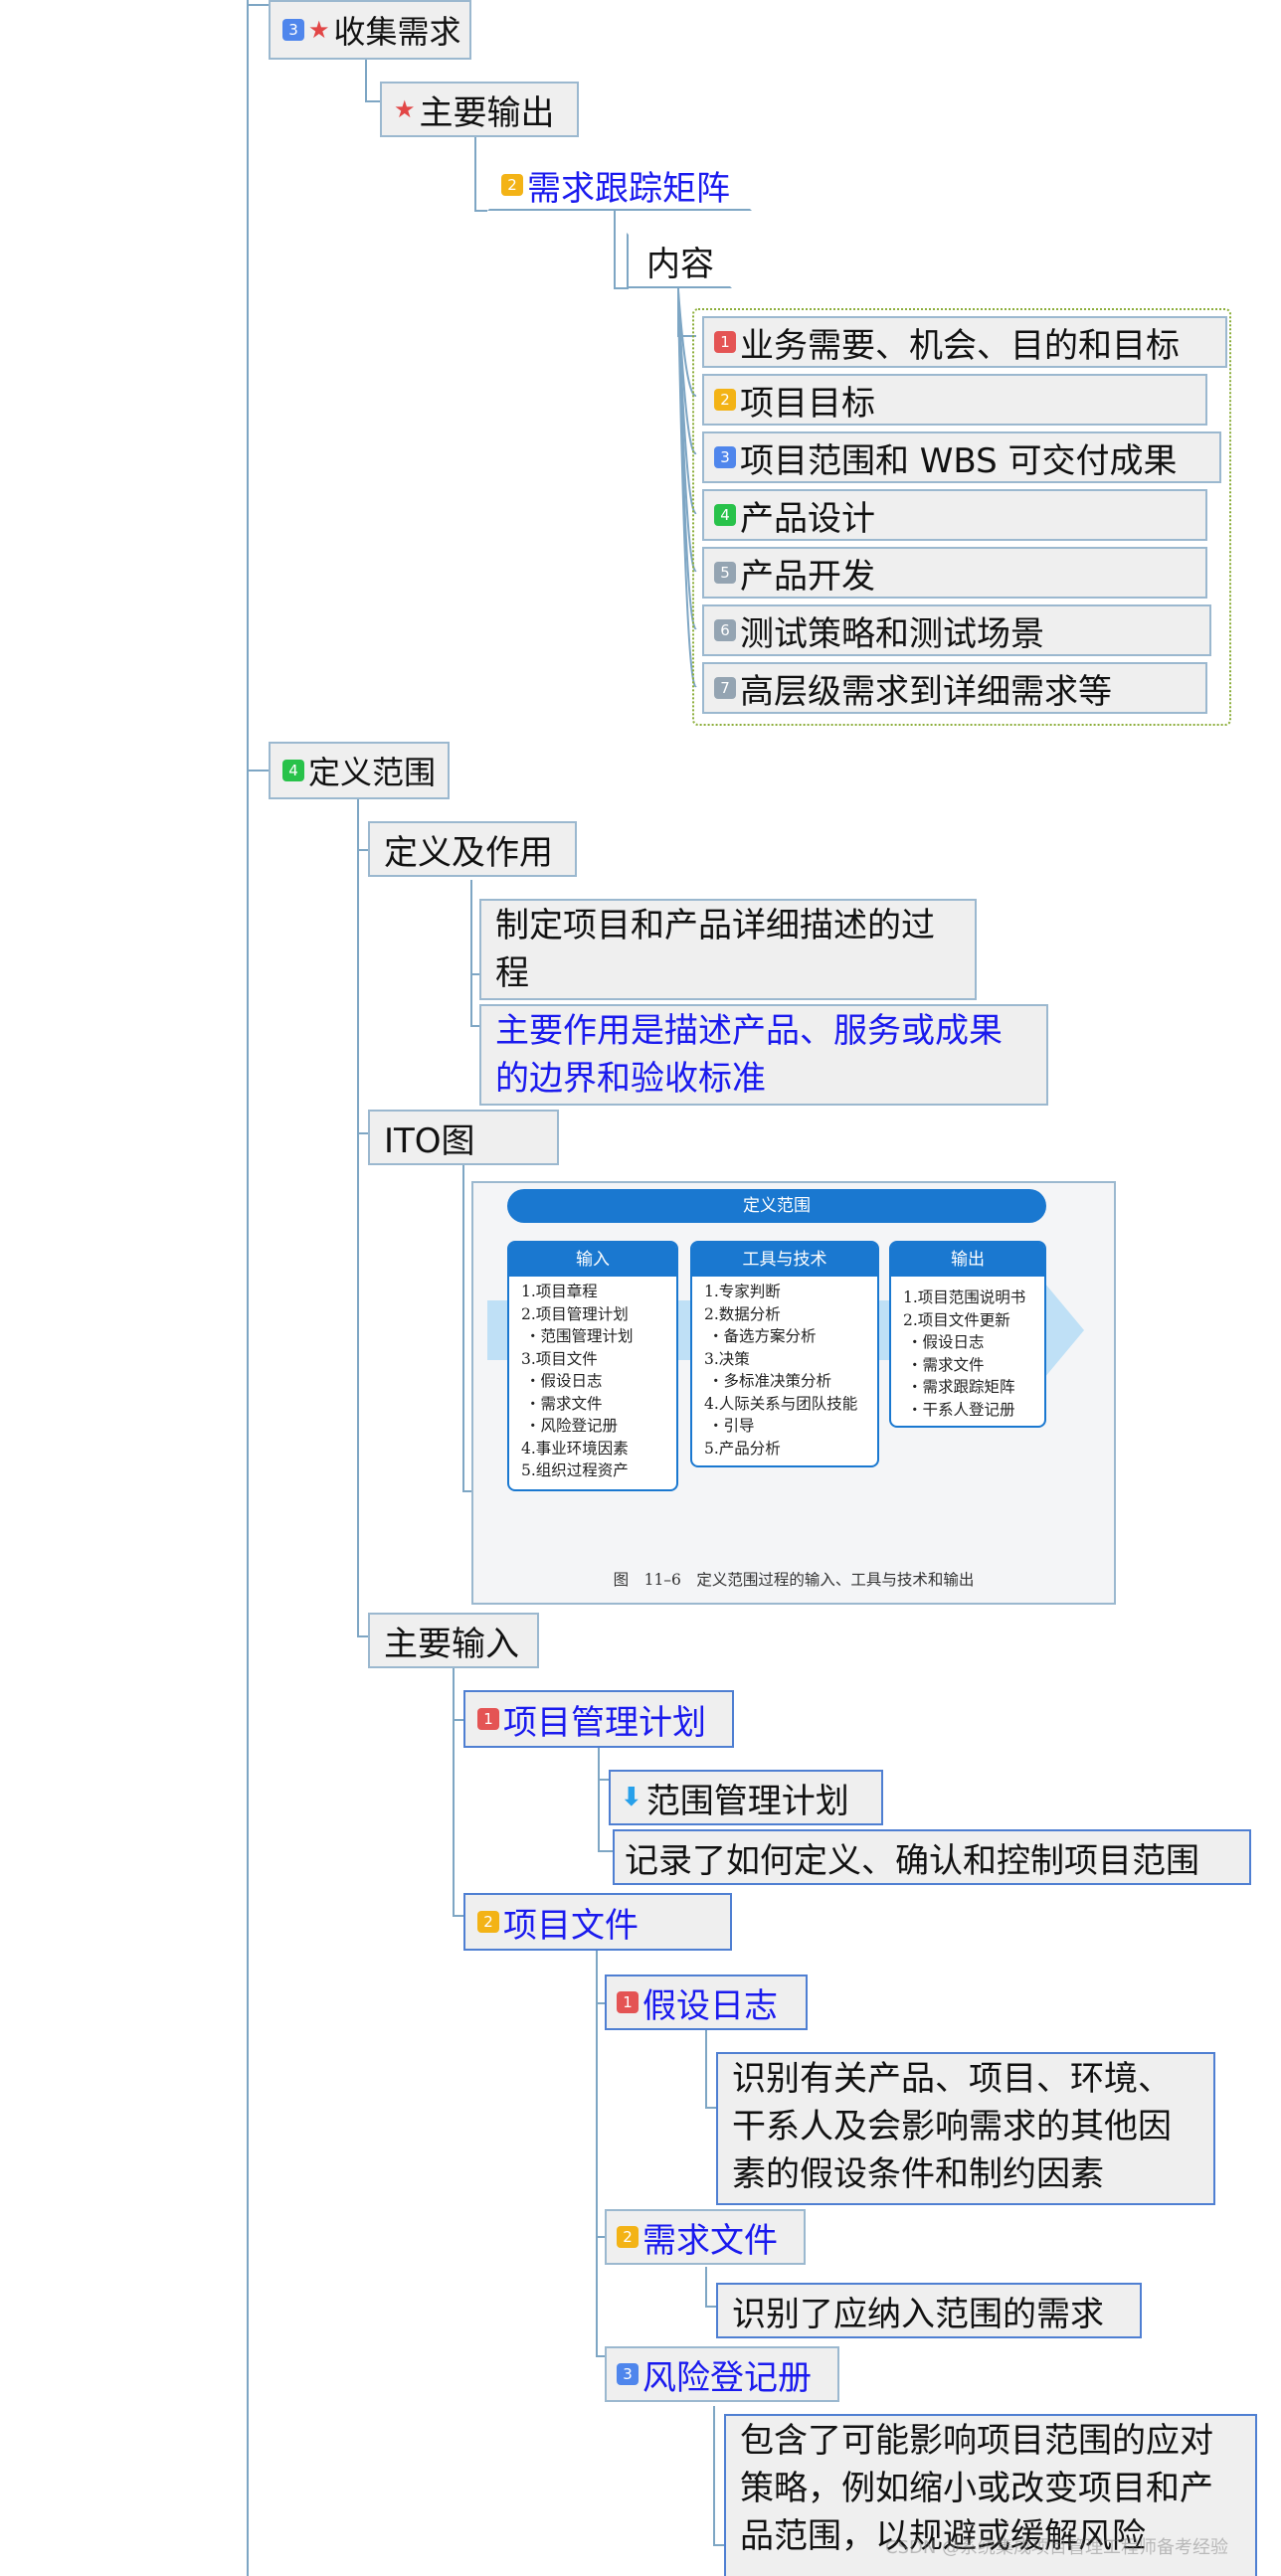 This screenshot has width=1281, height=2576. Describe the element at coordinates (628, 188) in the screenshot. I see `topic-label: 需求跟踪矩阵` at that location.